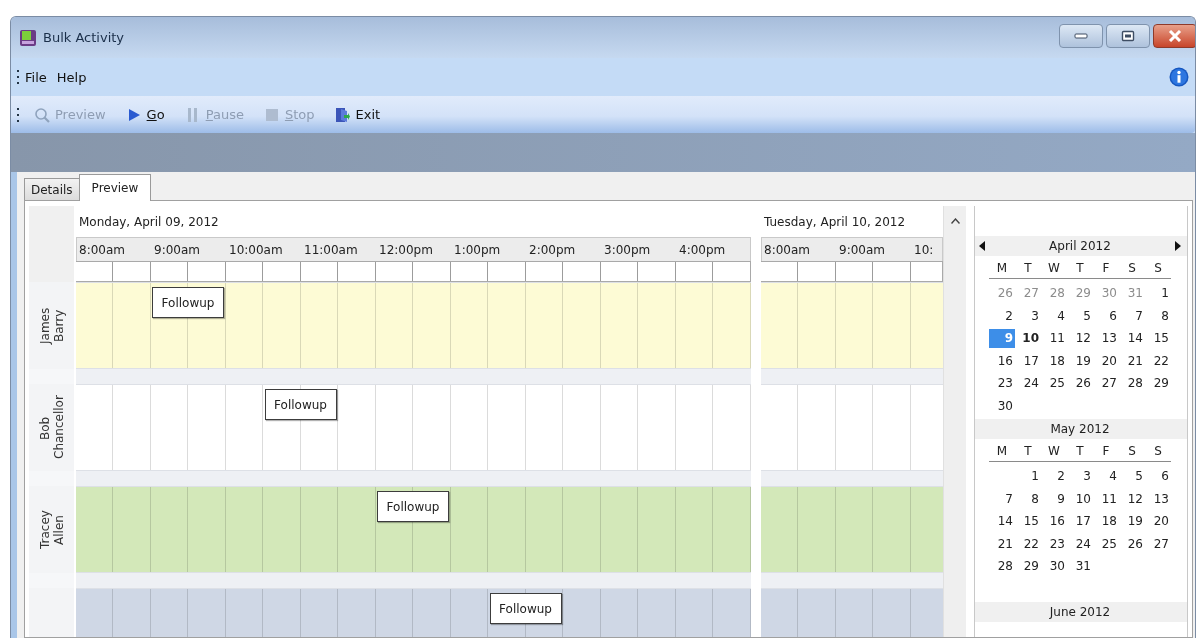 The image size is (1198, 638). I want to click on go-button: Go, so click(145, 114).